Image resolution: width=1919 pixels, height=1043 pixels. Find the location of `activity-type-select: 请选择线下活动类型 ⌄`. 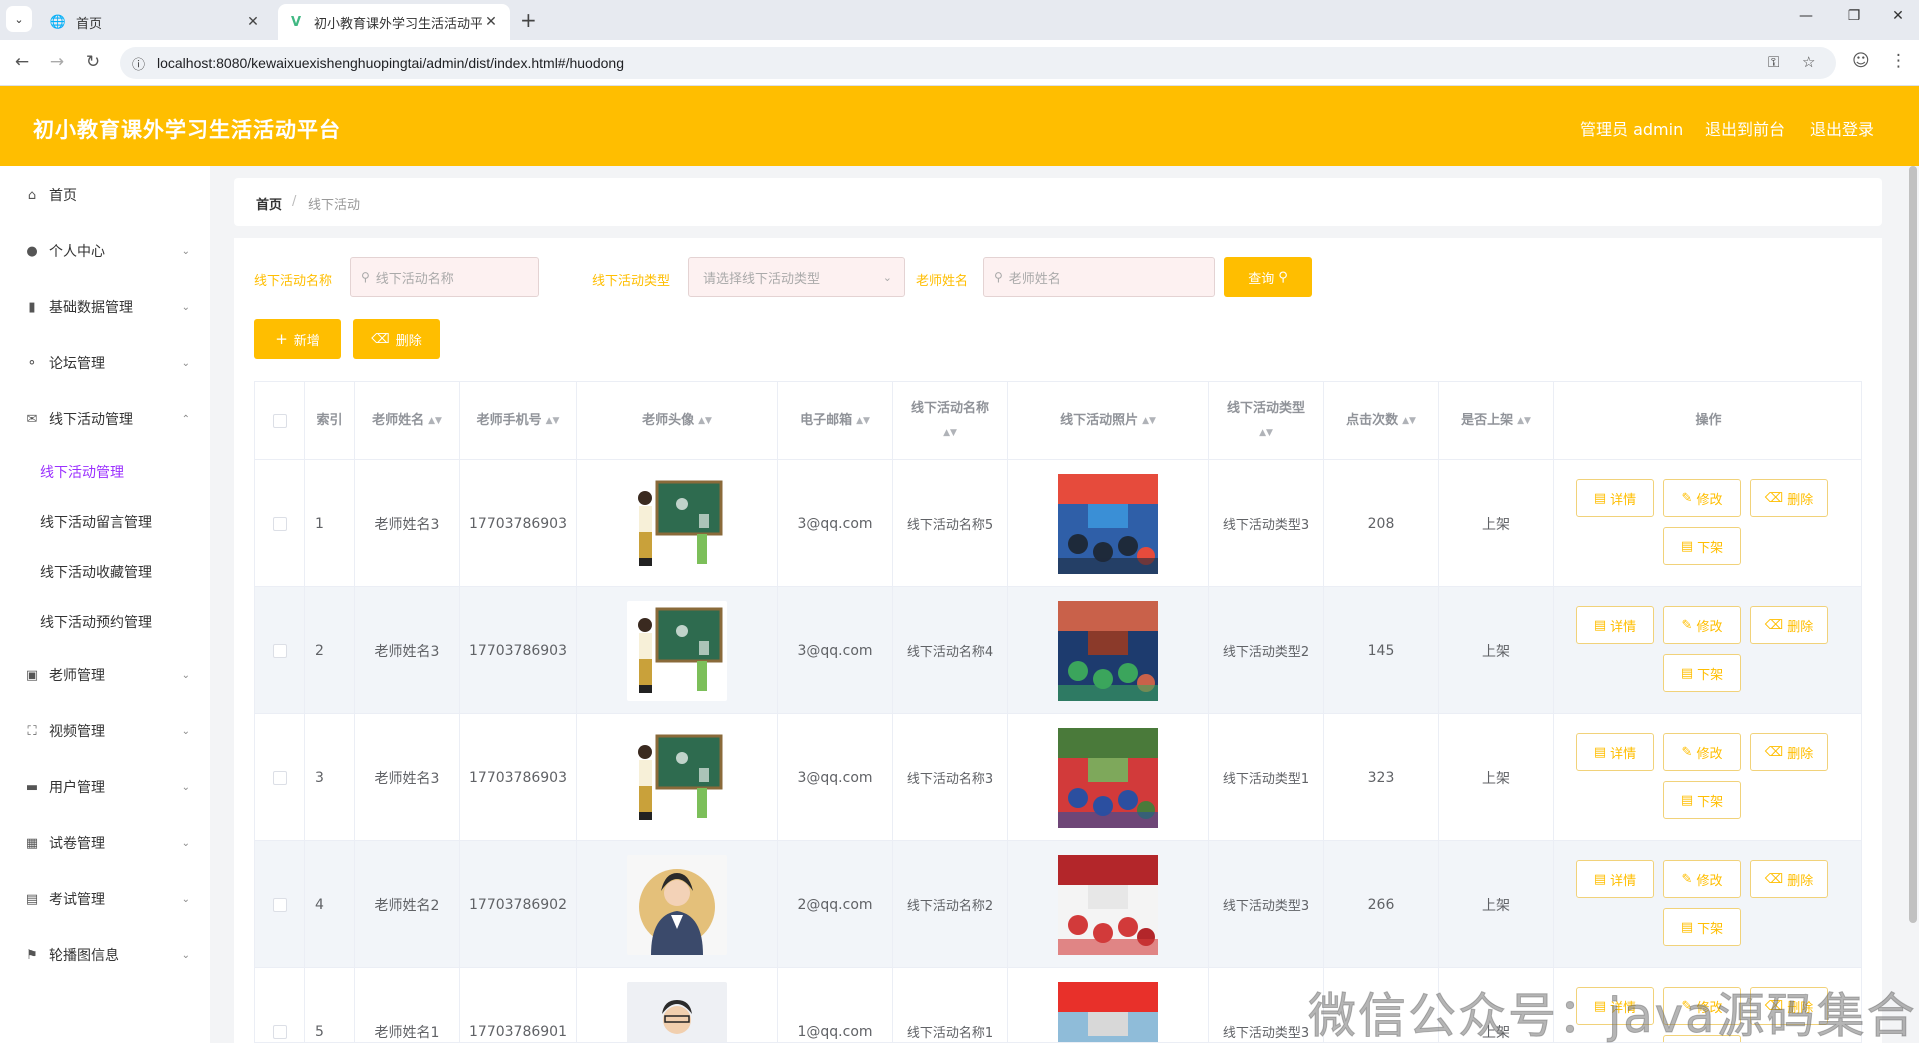

activity-type-select: 请选择线下活动类型 ⌄ is located at coordinates (796, 277).